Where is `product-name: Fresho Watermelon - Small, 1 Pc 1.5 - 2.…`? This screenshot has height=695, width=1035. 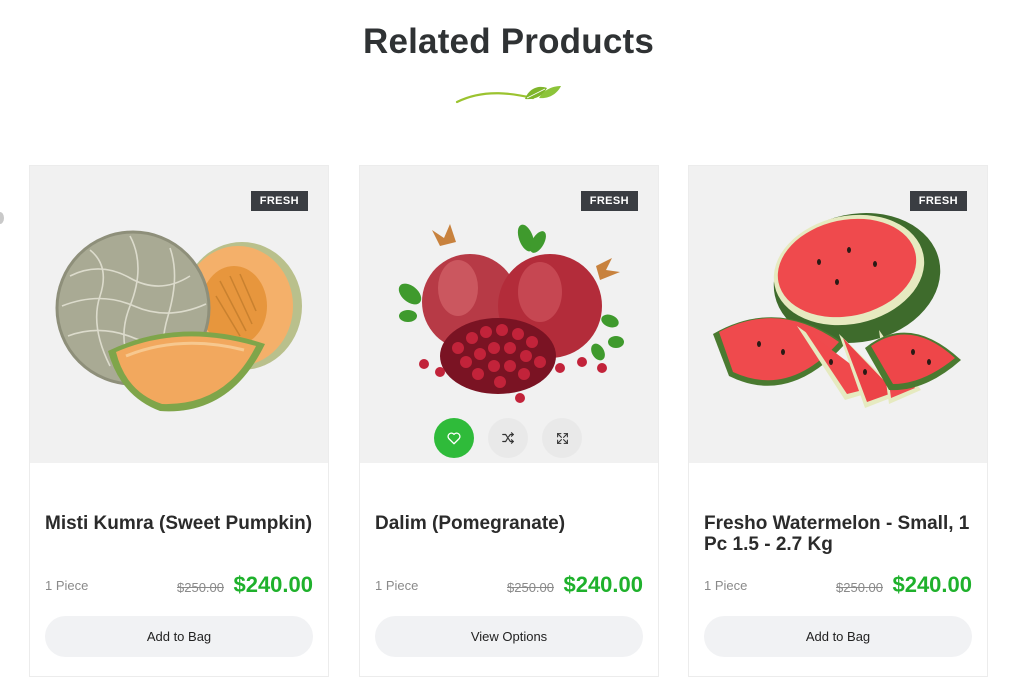
product-name: Fresho Watermelon - Small, 1 Pc 1.5 - 2.… is located at coordinates (839, 534).